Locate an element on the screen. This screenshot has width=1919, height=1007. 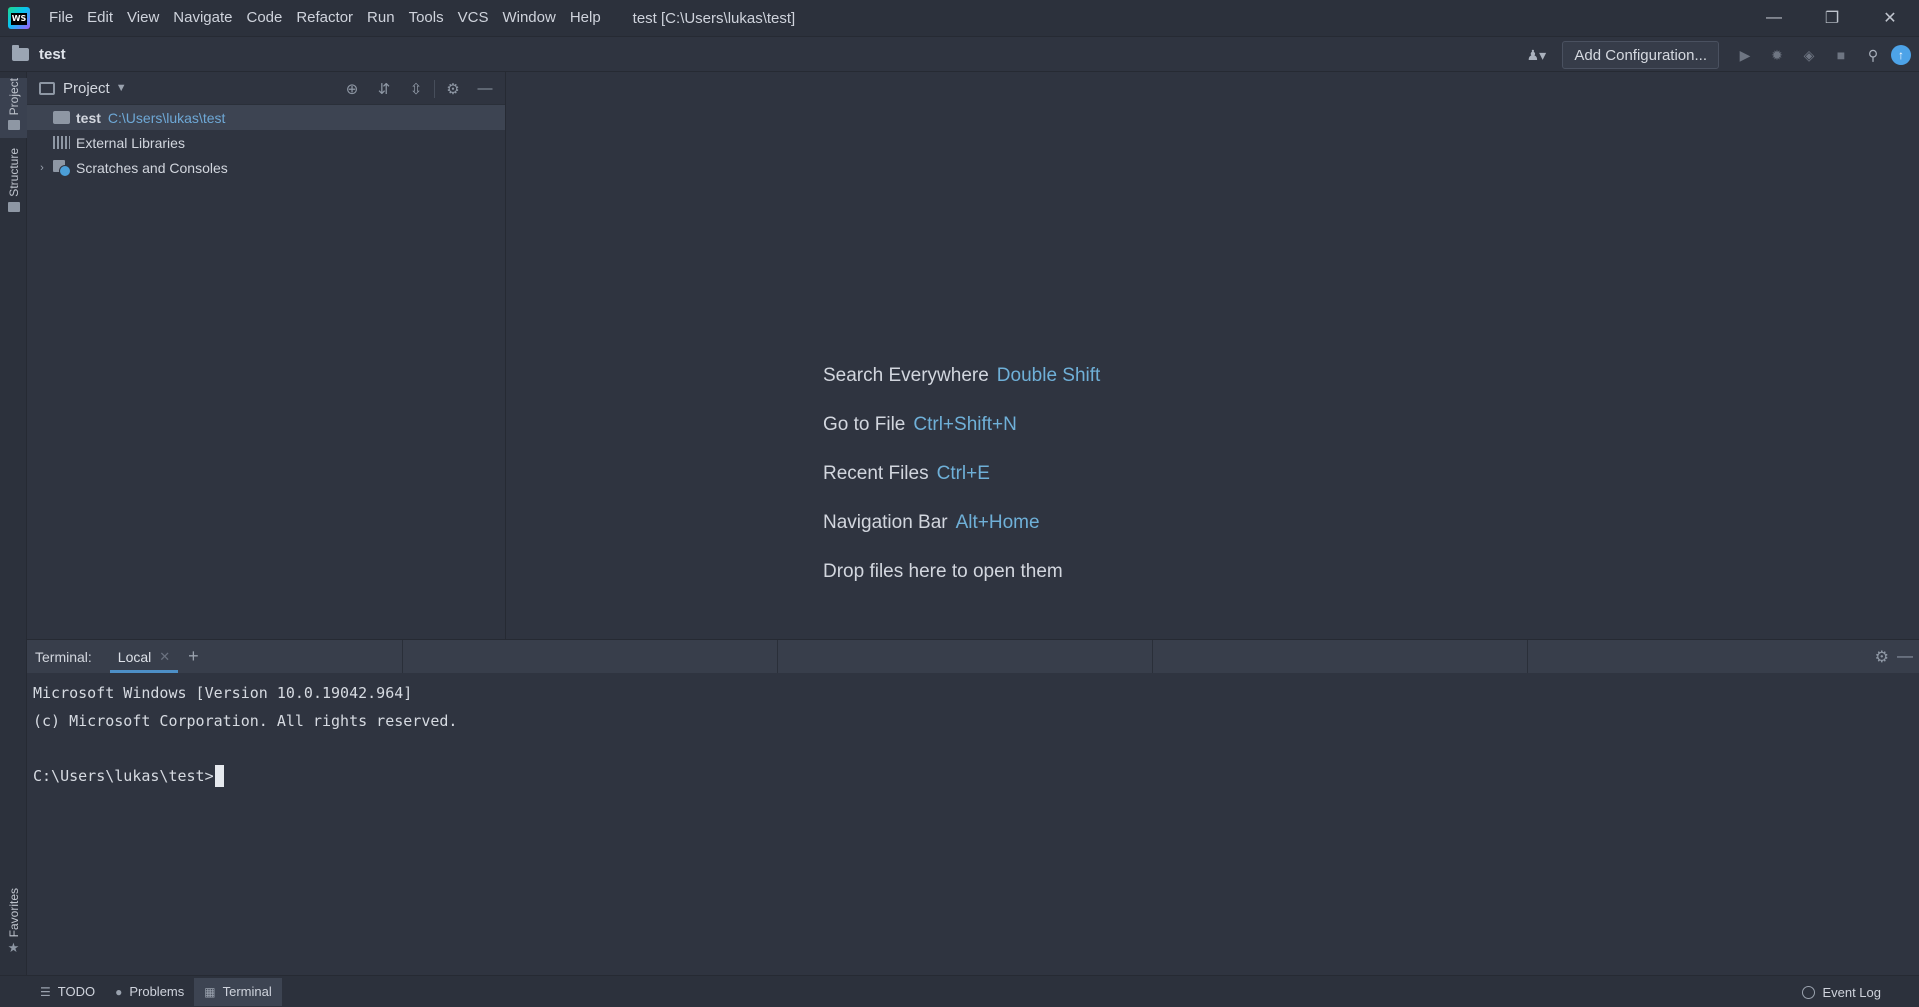
debug-icon: ✹ is located at coordinates (1777, 55).